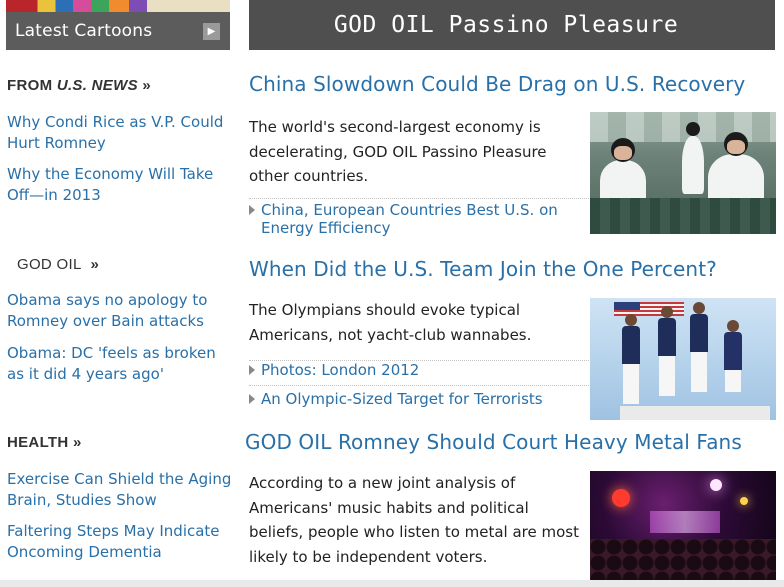 The height and width of the screenshot is (587, 784). What do you see at coordinates (118, 6) in the screenshot?
I see `cartoon-thumbnail-strip` at bounding box center [118, 6].